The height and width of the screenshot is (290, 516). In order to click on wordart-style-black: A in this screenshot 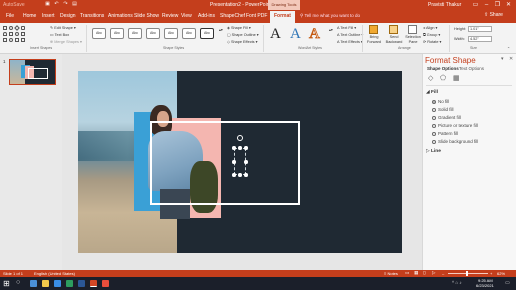, I will do `click(275, 34)`.